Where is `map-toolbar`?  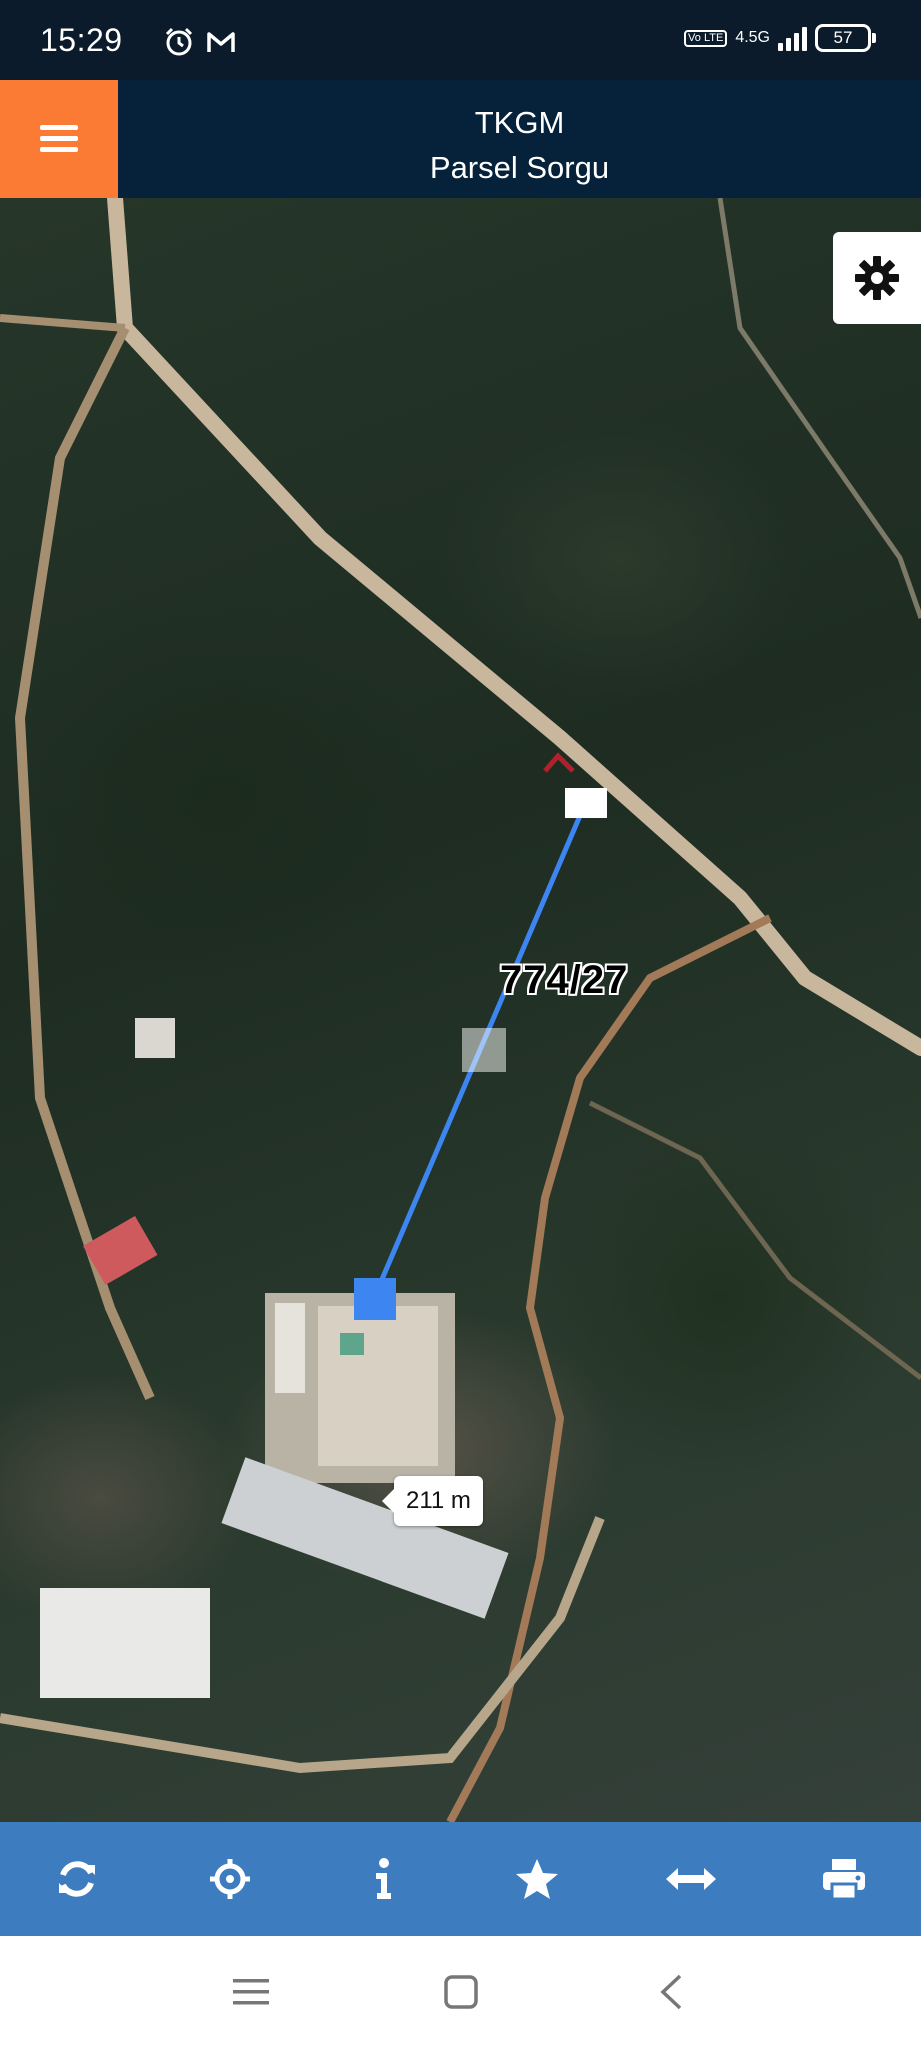
map-toolbar is located at coordinates (460, 1879).